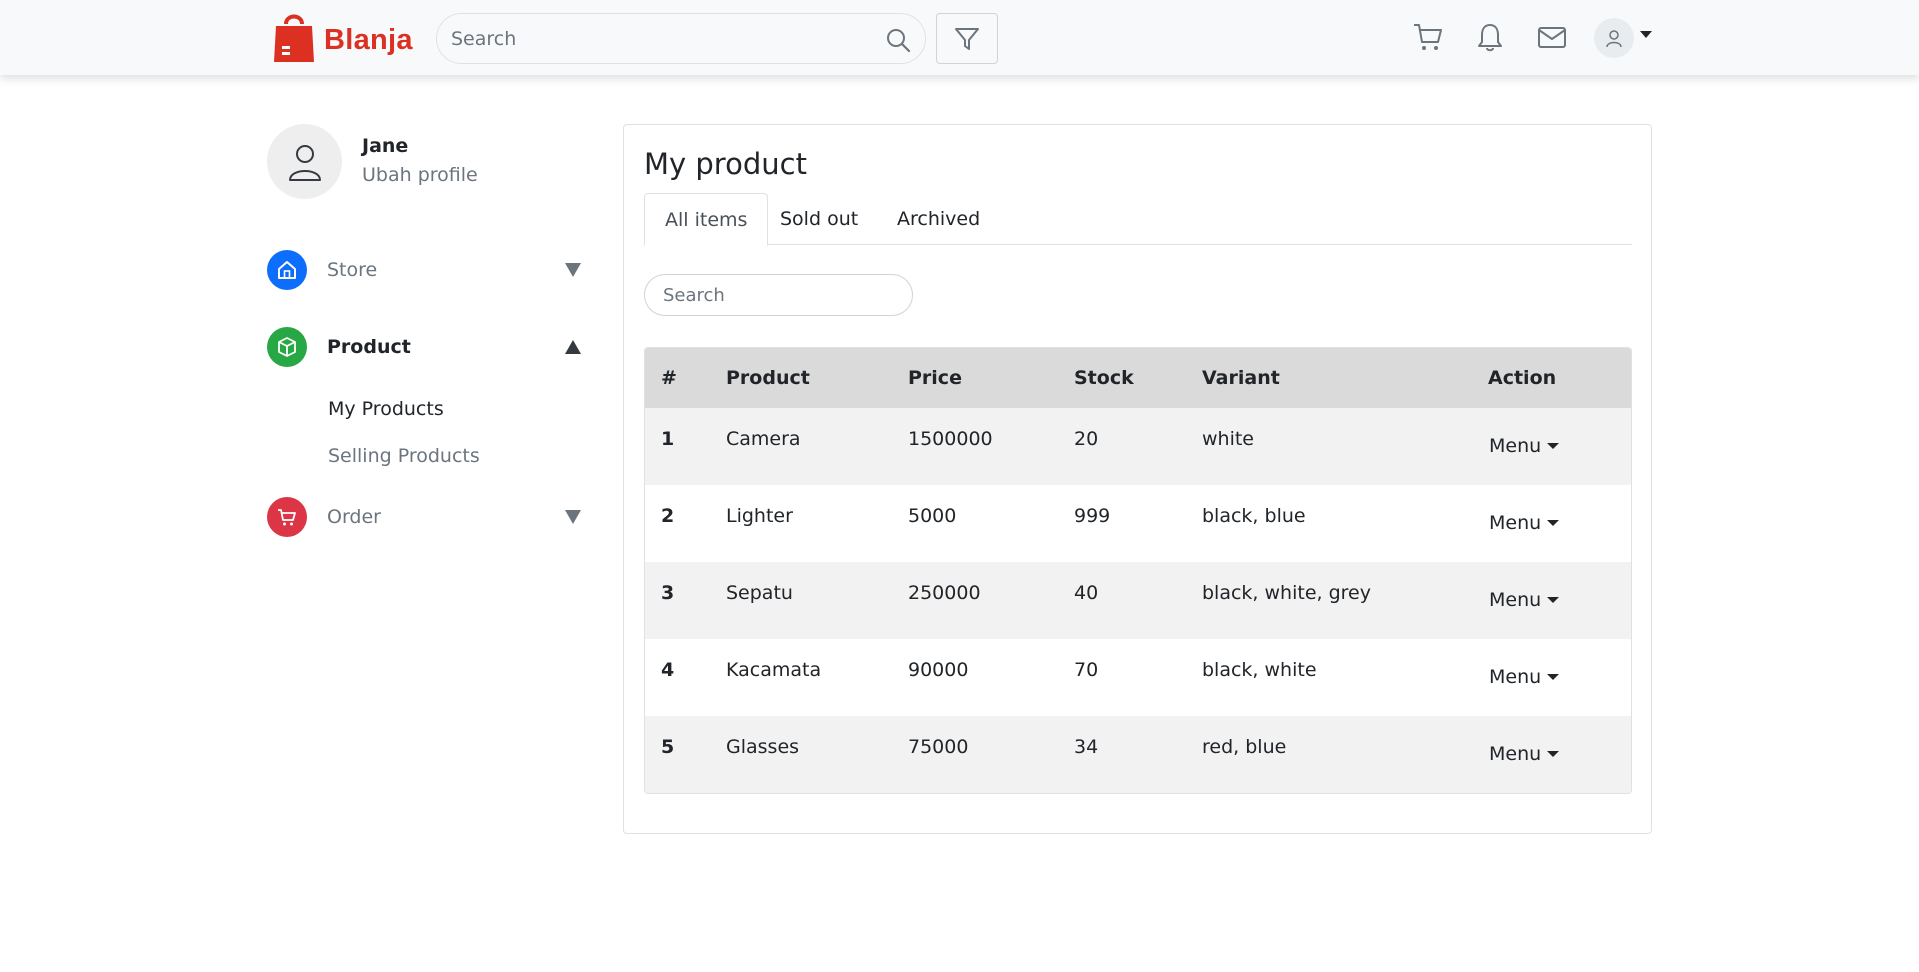 The width and height of the screenshot is (1919, 972). I want to click on row-number: 3, so click(668, 593).